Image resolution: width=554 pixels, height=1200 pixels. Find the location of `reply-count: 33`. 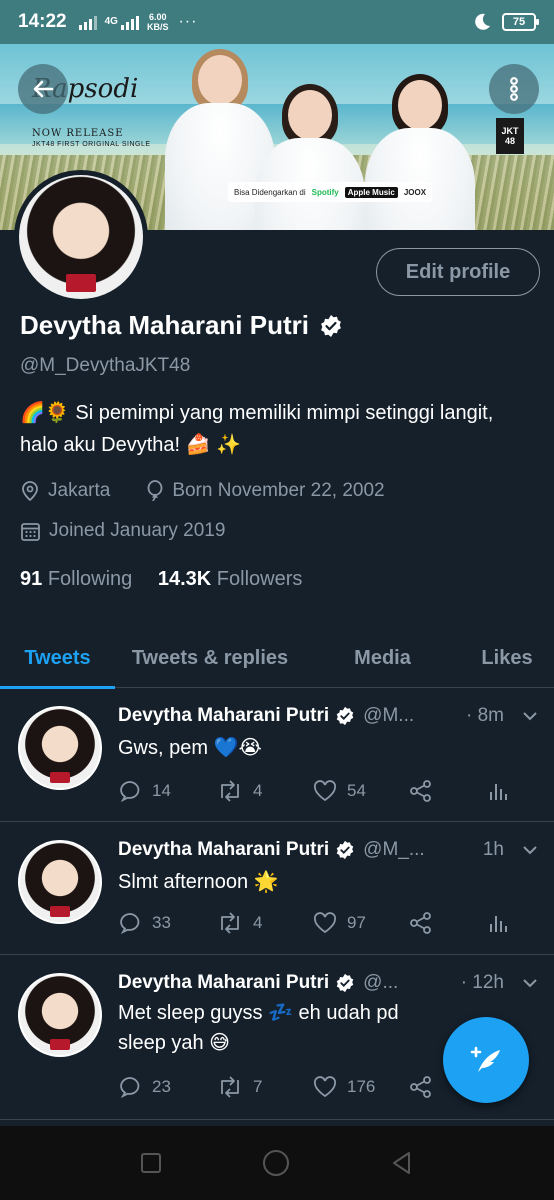

reply-count: 33 is located at coordinates (161, 922).